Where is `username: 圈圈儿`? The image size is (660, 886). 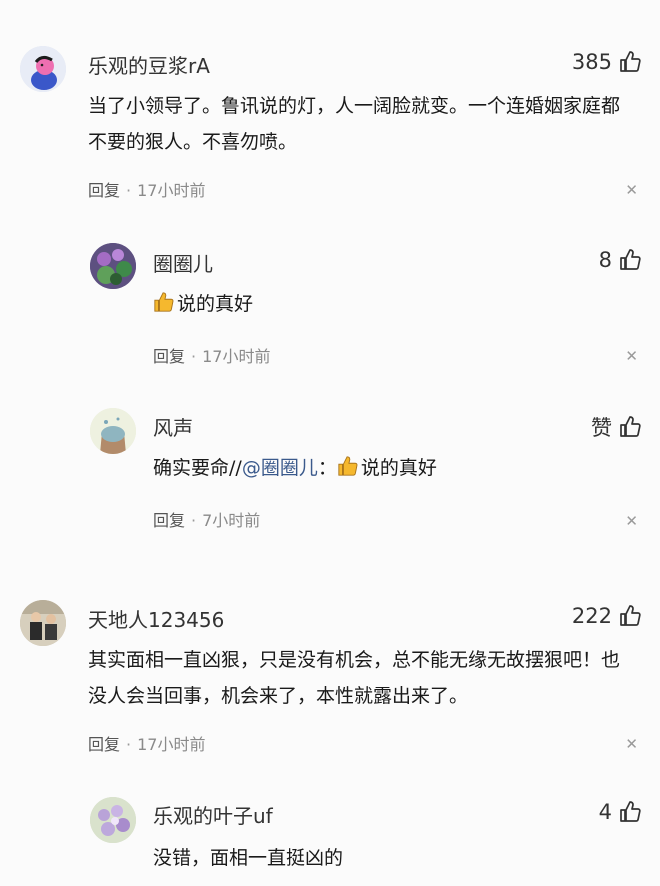 username: 圈圈儿 is located at coordinates (183, 262).